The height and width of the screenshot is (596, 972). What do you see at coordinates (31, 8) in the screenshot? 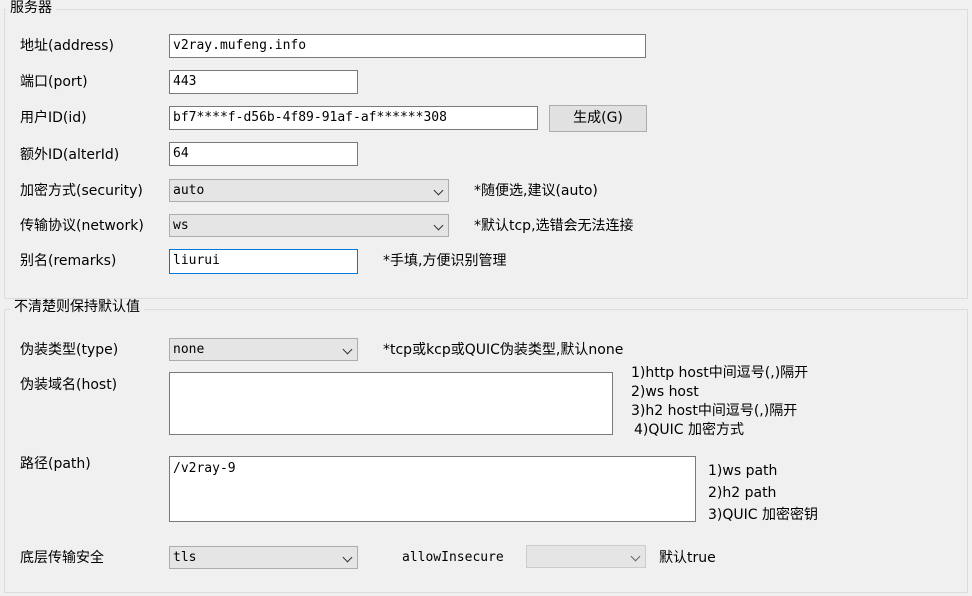
I see `server-group-title: 服务器` at bounding box center [31, 8].